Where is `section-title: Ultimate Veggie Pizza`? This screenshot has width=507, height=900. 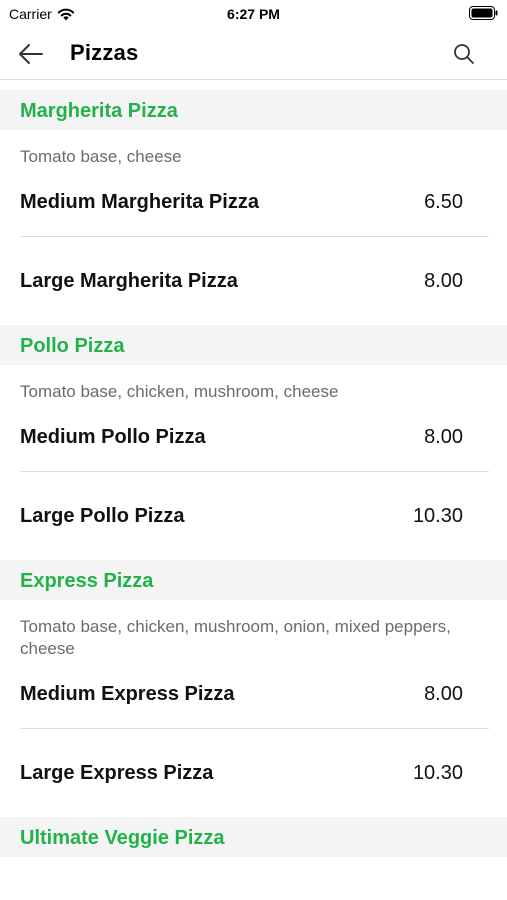 section-title: Ultimate Veggie Pizza is located at coordinates (122, 837).